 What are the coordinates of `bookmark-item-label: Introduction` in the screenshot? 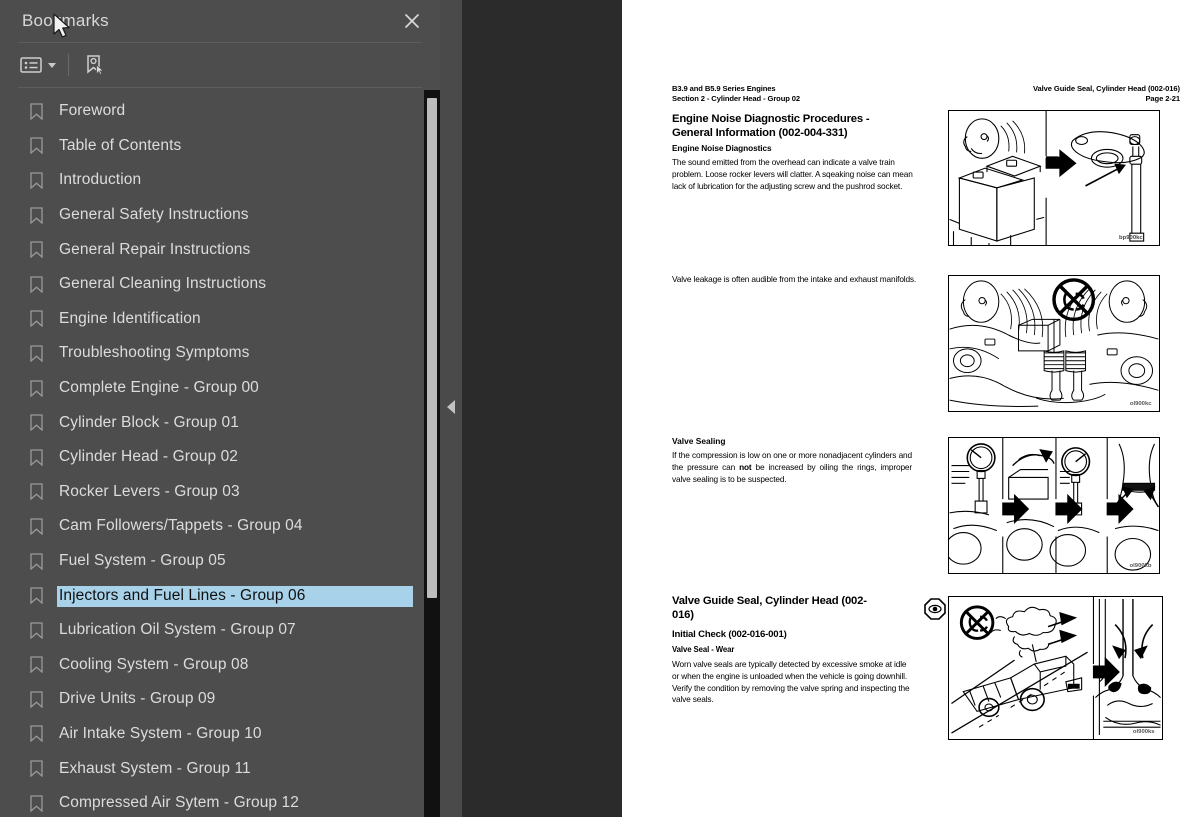 It's located at (100, 180).